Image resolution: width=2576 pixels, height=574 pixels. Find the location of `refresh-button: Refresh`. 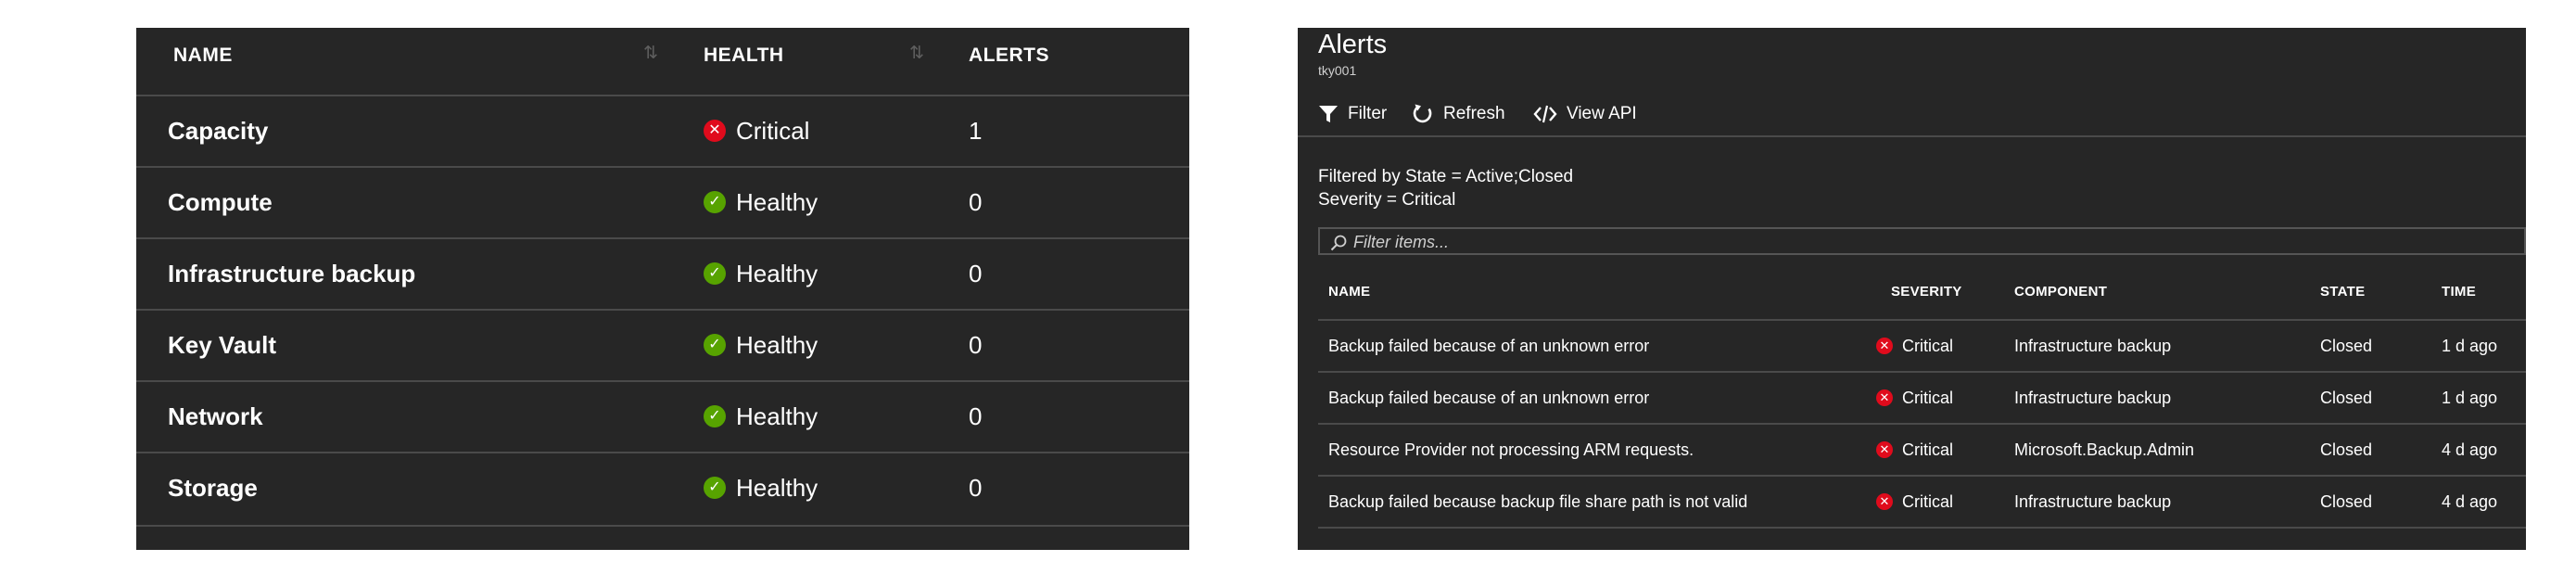

refresh-button: Refresh is located at coordinates (1458, 114).